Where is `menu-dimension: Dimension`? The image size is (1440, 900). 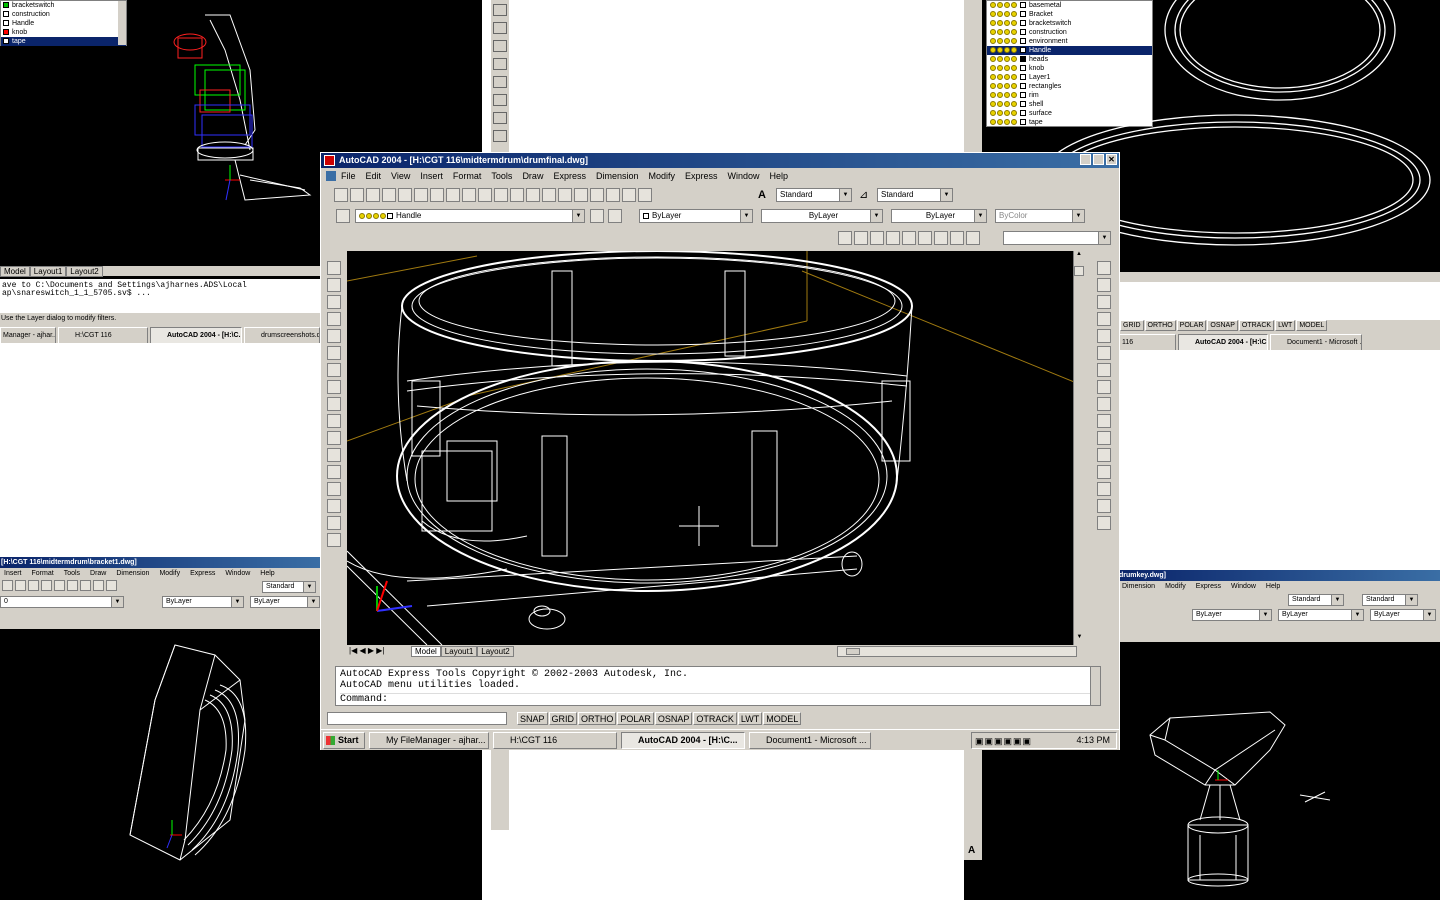 menu-dimension: Dimension is located at coordinates (617, 176).